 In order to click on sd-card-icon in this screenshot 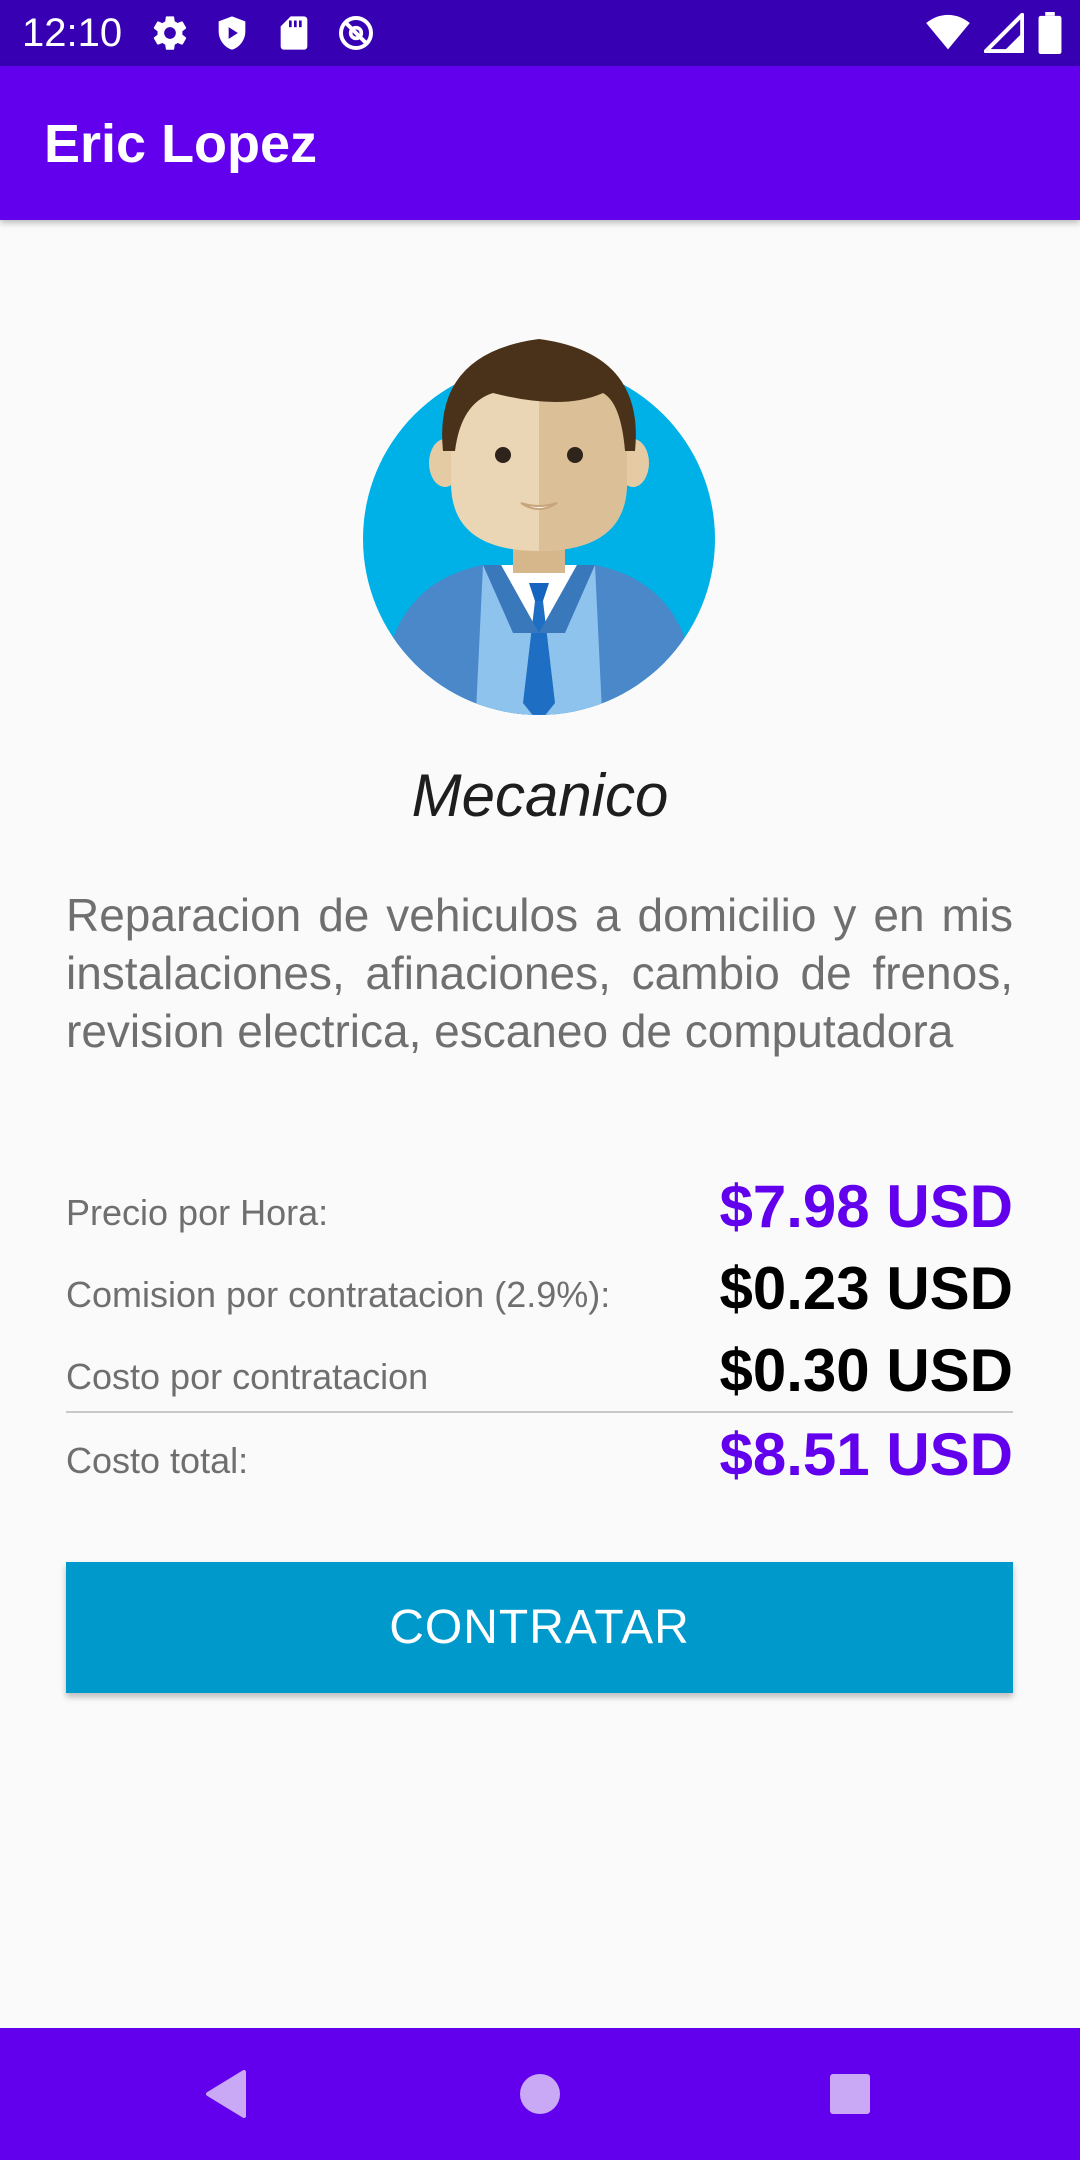, I will do `click(294, 33)`.